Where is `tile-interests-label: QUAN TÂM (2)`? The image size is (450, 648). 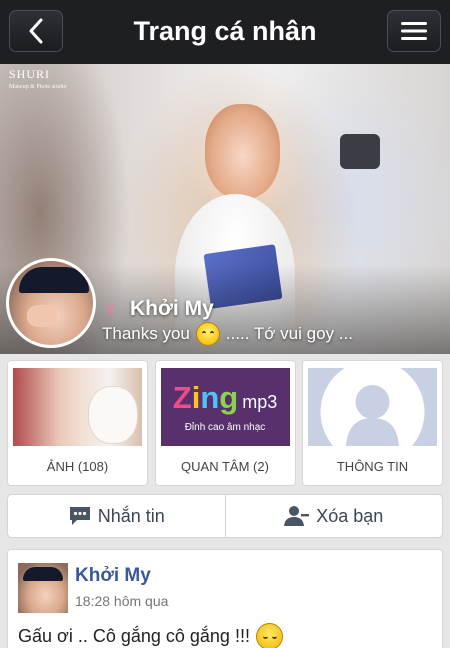
tile-interests-label: QUAN TÂM (2) is located at coordinates (225, 466).